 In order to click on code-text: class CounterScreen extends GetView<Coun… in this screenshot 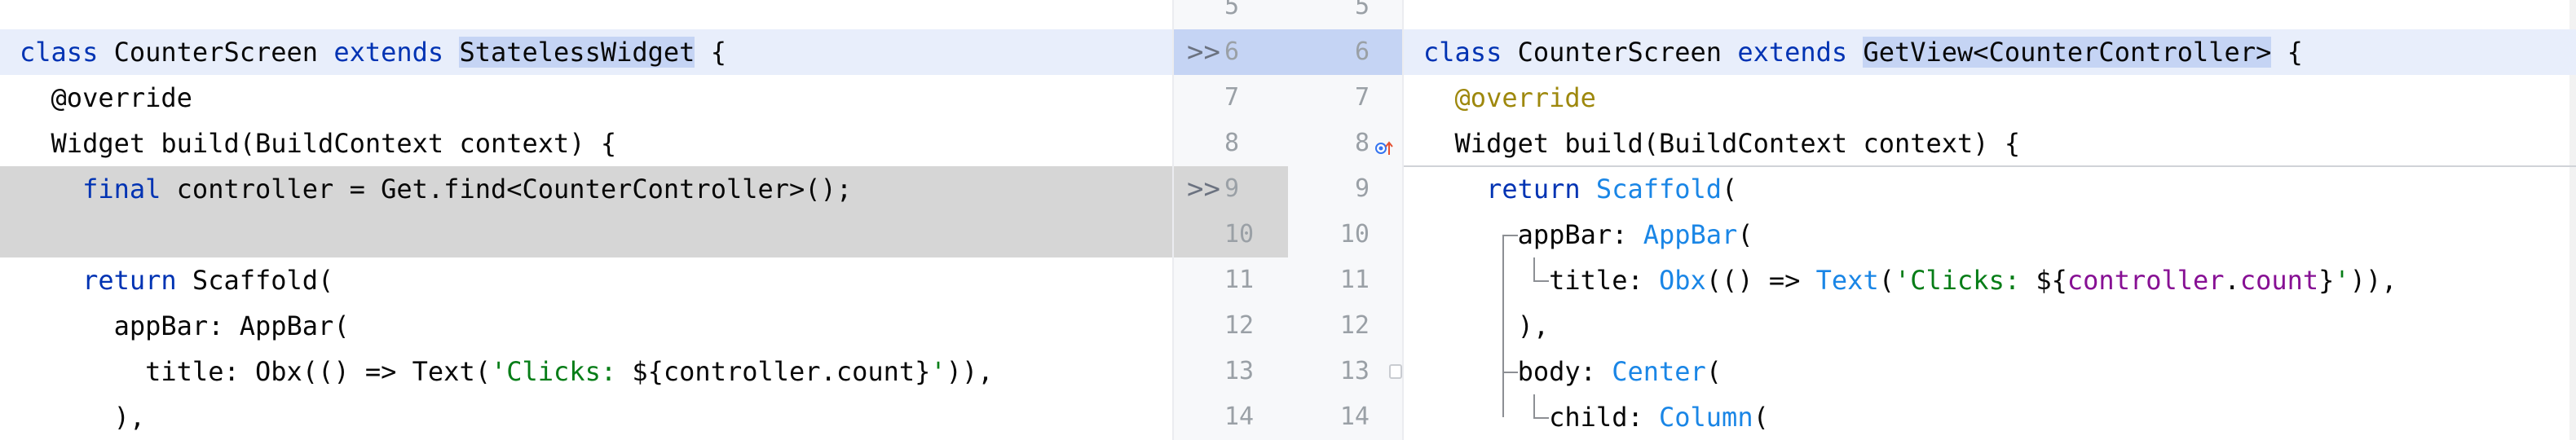, I will do `click(1863, 52)`.